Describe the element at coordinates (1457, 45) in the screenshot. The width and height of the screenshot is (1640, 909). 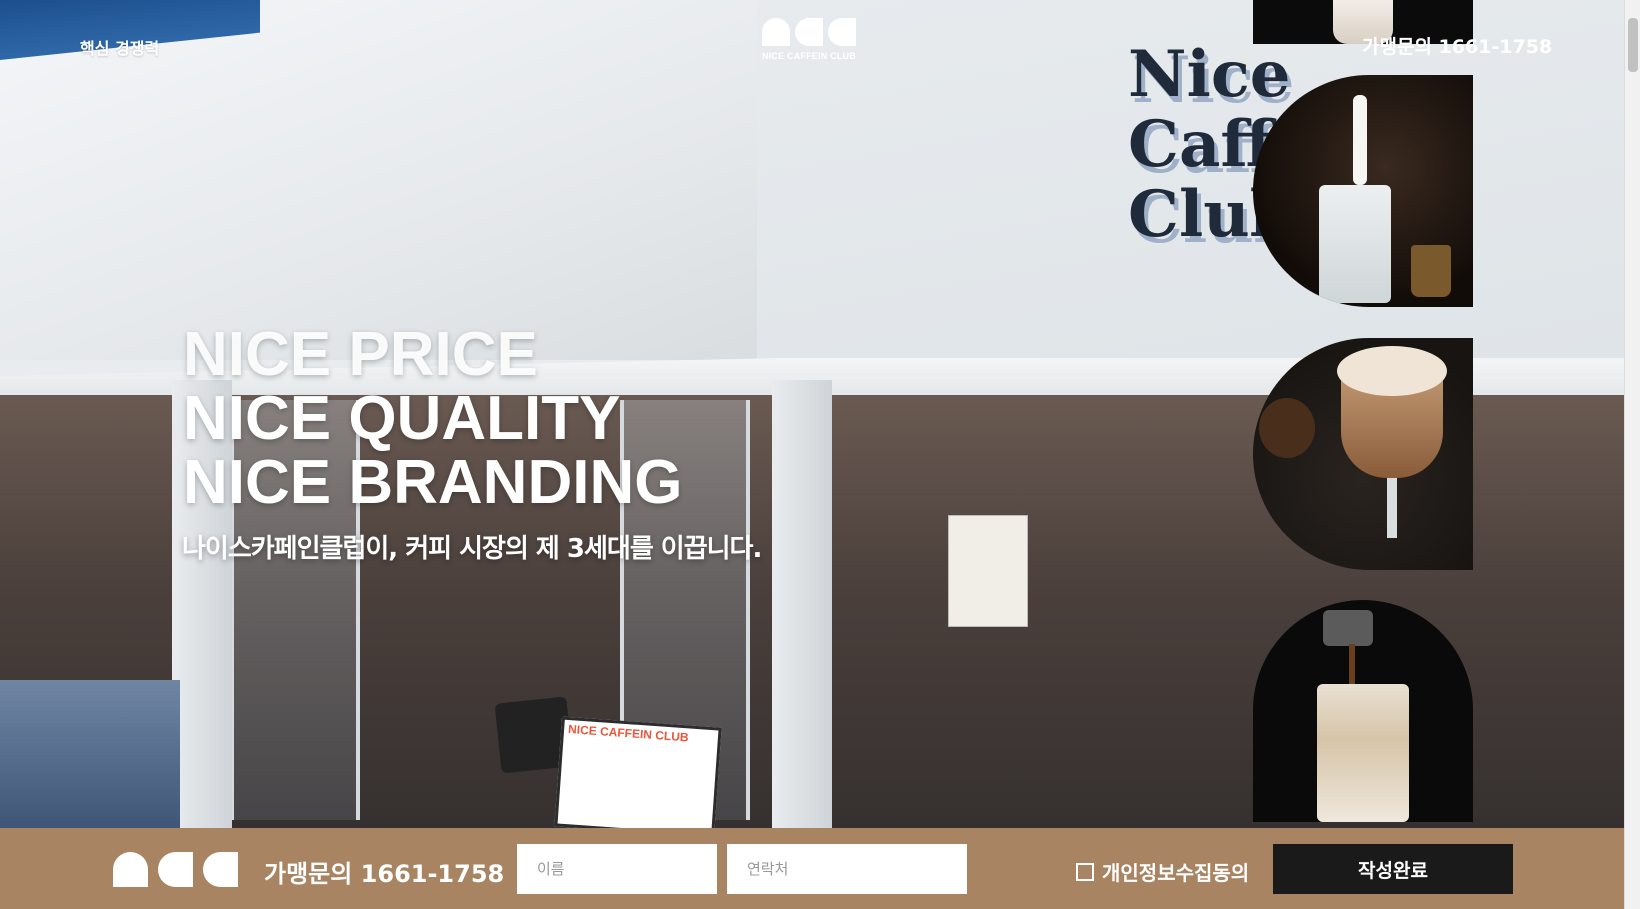
I see `nav-franchise-inquiry: 가맹문의 1661-1758` at that location.